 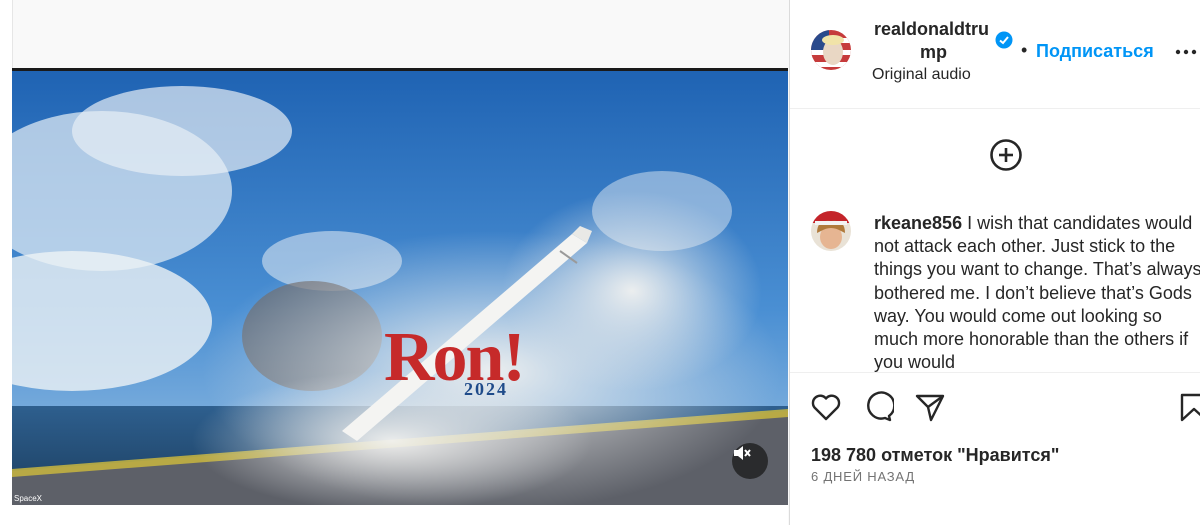 I want to click on more-options-icon, so click(x=1186, y=54).